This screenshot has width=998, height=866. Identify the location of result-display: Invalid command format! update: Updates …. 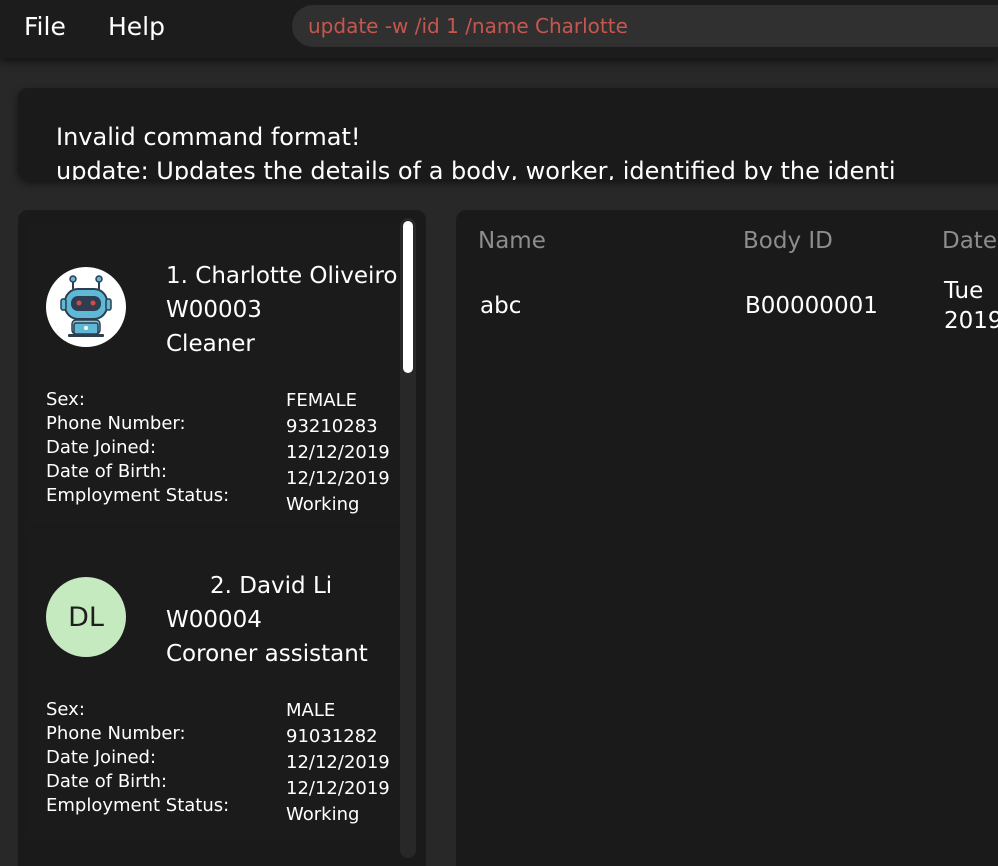
(508, 134).